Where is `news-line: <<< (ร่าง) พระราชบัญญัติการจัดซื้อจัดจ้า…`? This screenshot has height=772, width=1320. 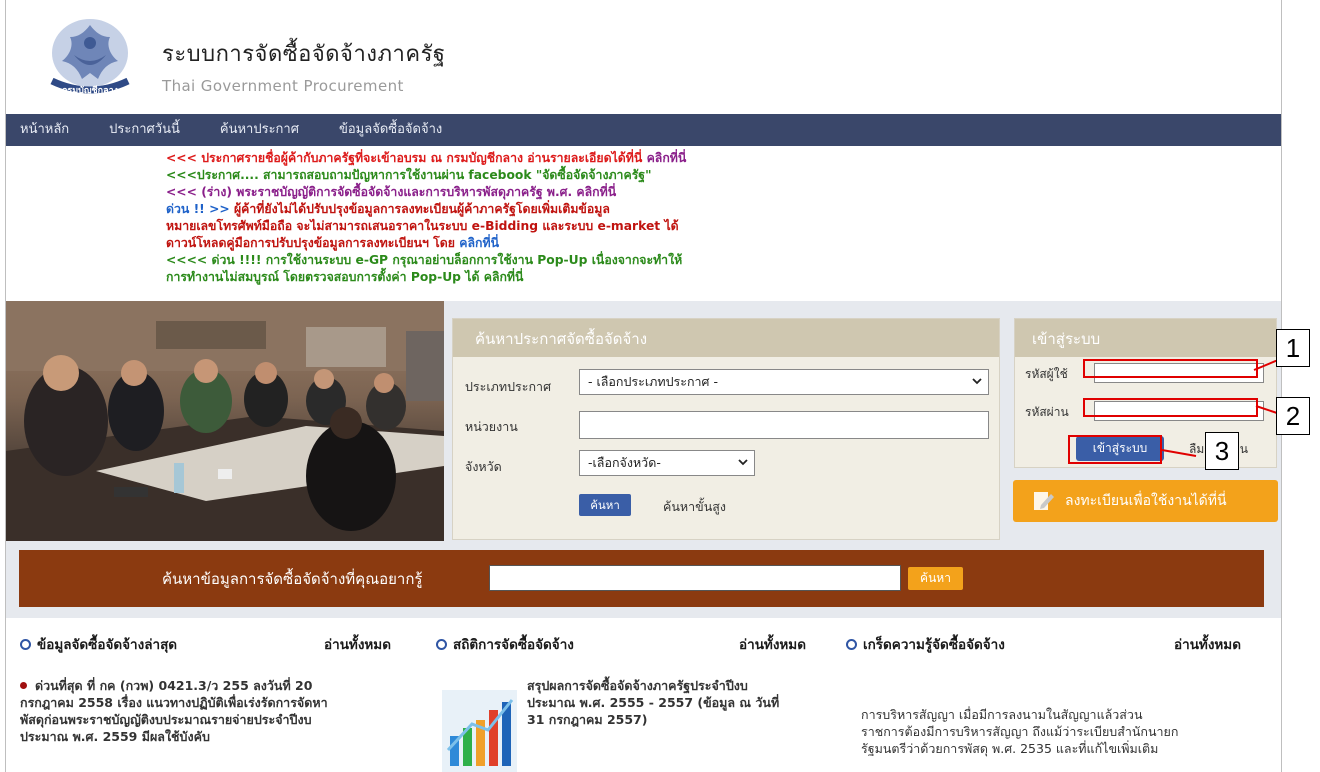
news-line: <<< (ร่าง) พระราชบัญญัติการจัดซื้อจัดจ้า… is located at coordinates (723, 192).